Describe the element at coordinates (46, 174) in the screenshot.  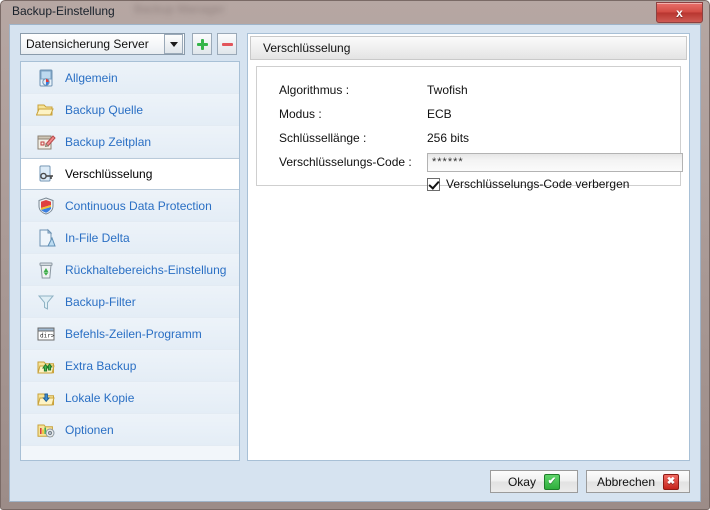
I see `key-lock-icon` at that location.